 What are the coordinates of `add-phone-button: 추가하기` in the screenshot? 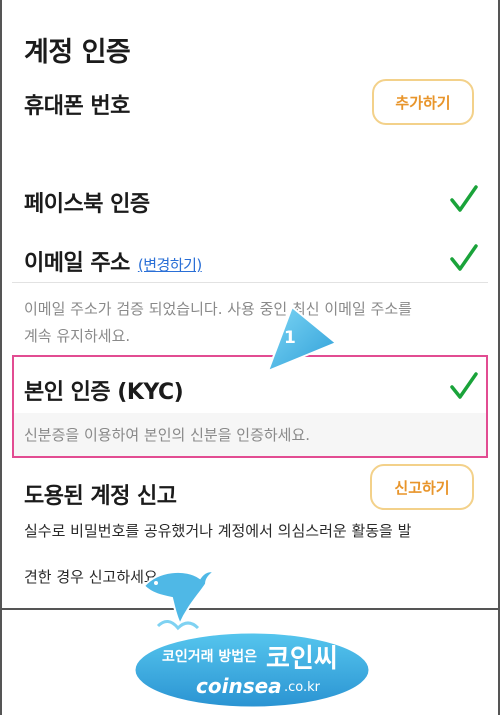 It's located at (423, 102).